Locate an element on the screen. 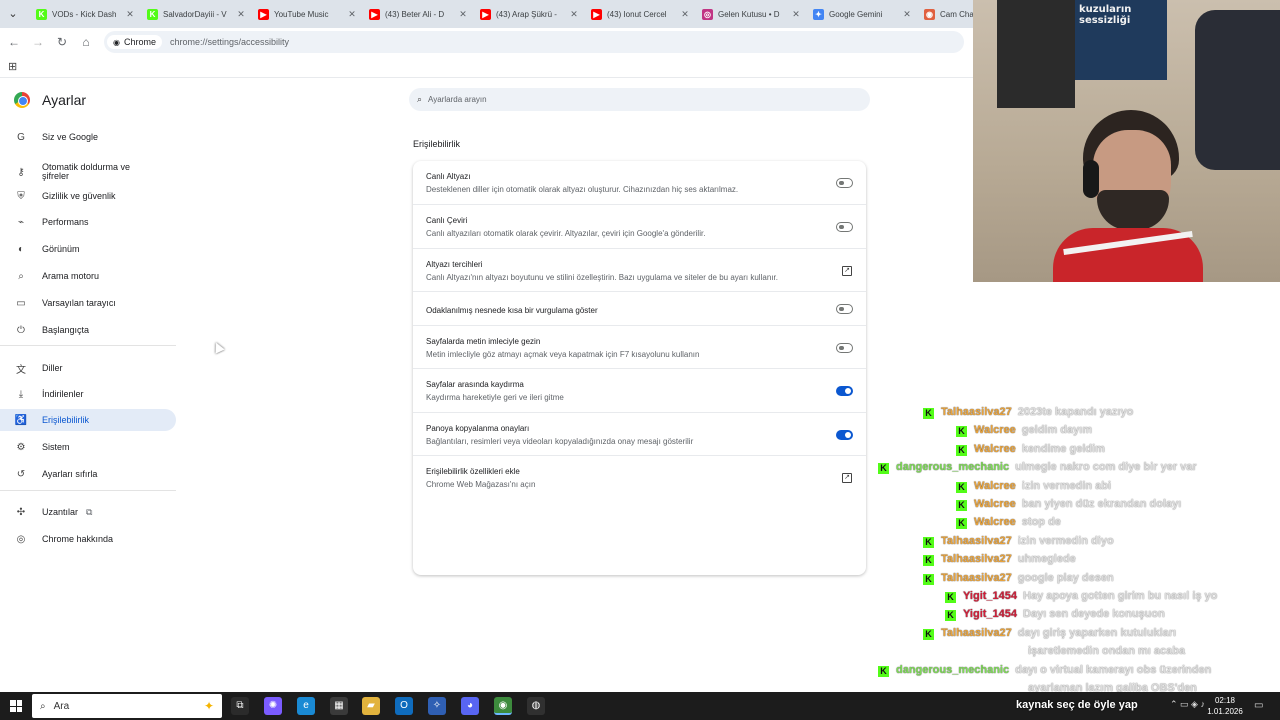 The height and width of the screenshot is (720, 1280). chat-message: K Yigit_1454 Dayı sen deyede konuşuon is located at coordinates (1055, 615).